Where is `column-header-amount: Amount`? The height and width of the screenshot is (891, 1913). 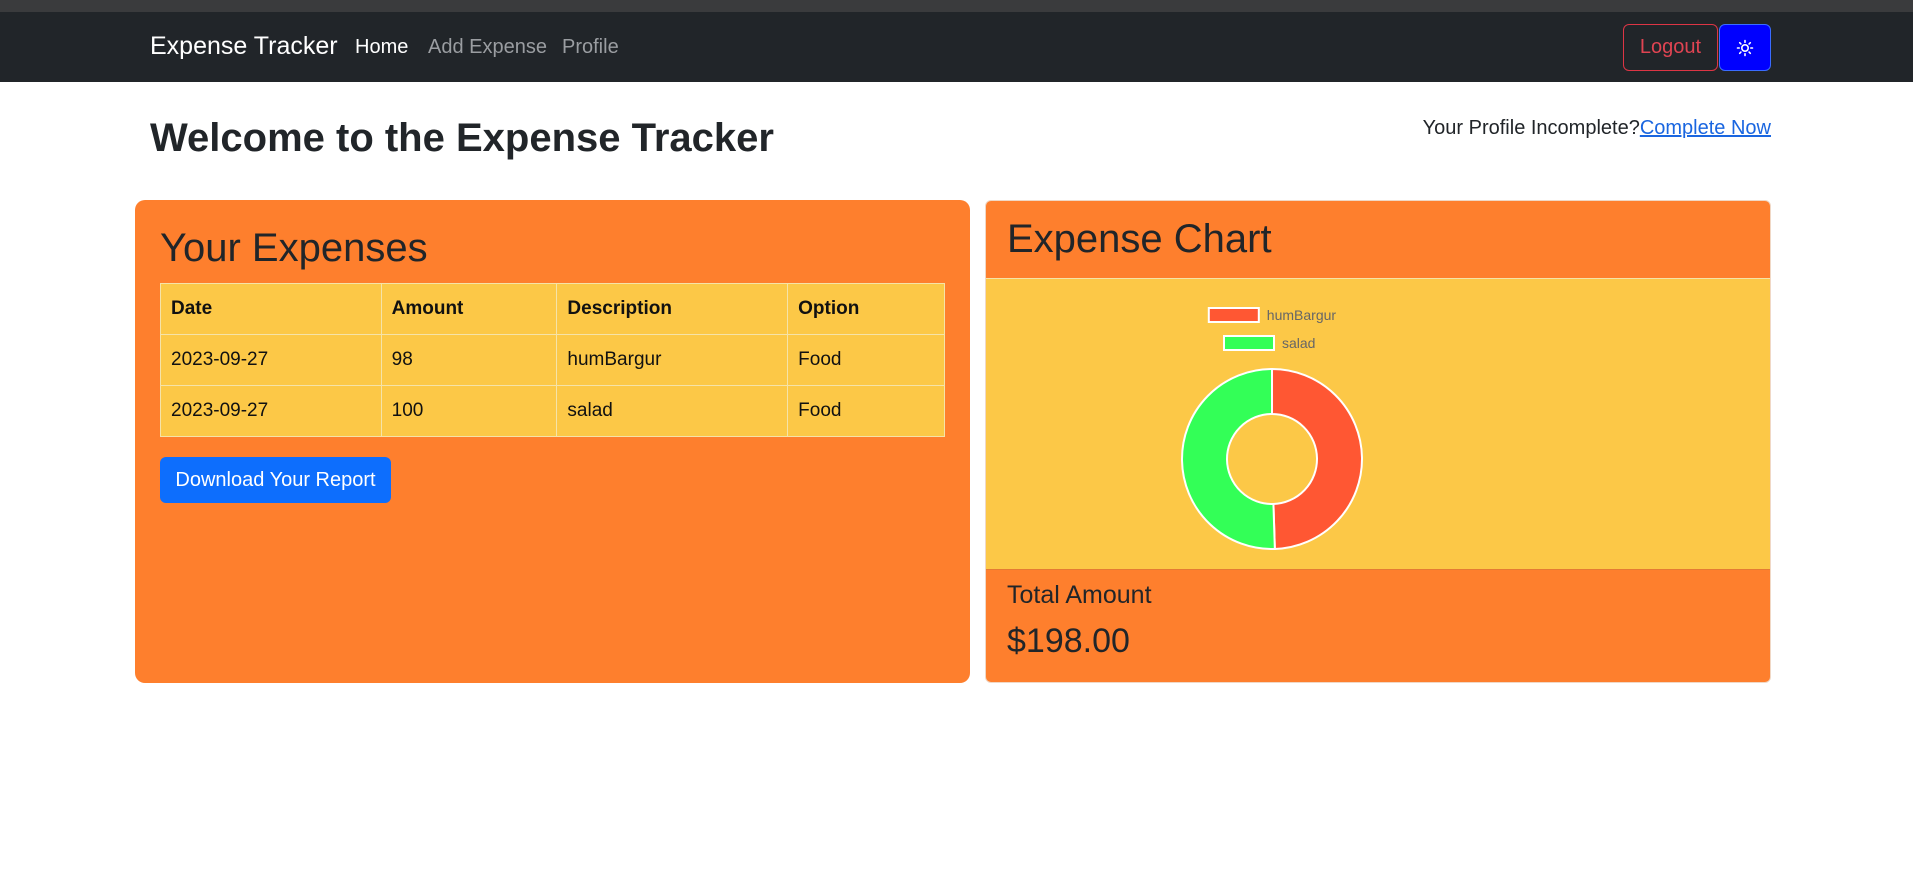
column-header-amount: Amount is located at coordinates (469, 309).